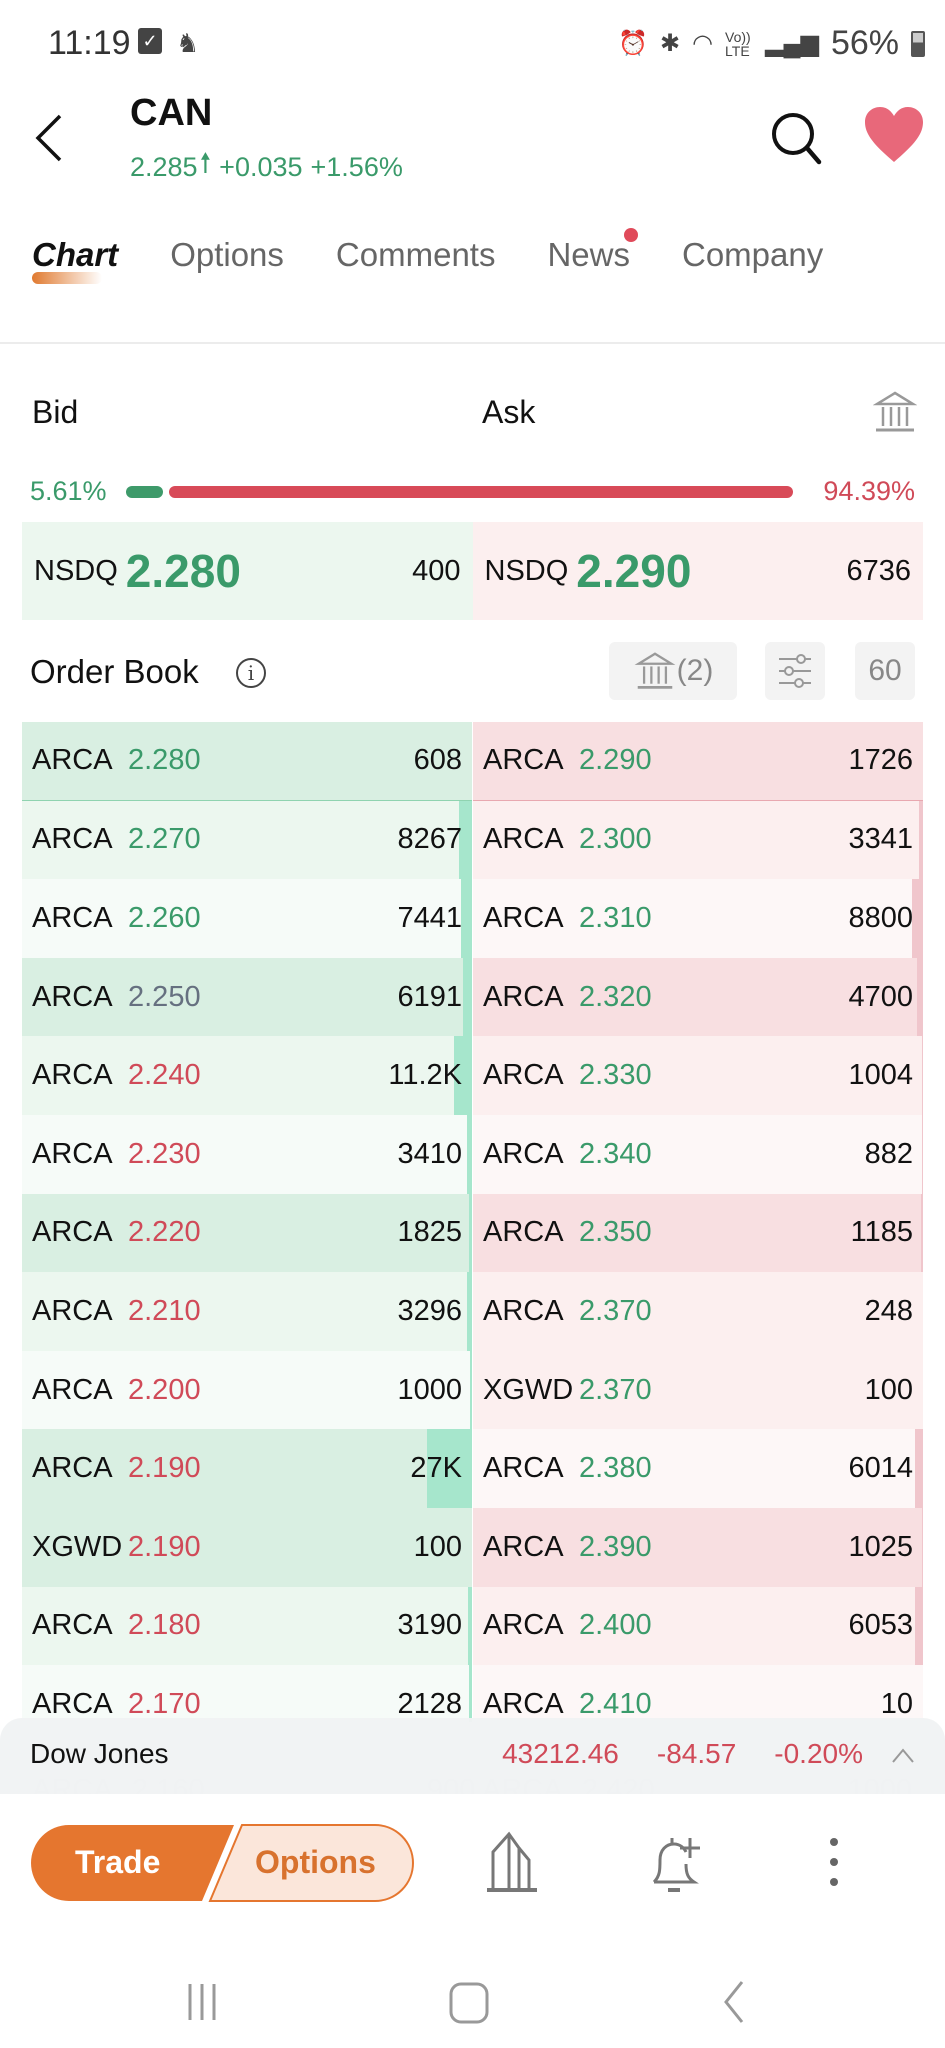  Describe the element at coordinates (99, 1753) in the screenshot. I see `index-name: Dow Jones` at that location.